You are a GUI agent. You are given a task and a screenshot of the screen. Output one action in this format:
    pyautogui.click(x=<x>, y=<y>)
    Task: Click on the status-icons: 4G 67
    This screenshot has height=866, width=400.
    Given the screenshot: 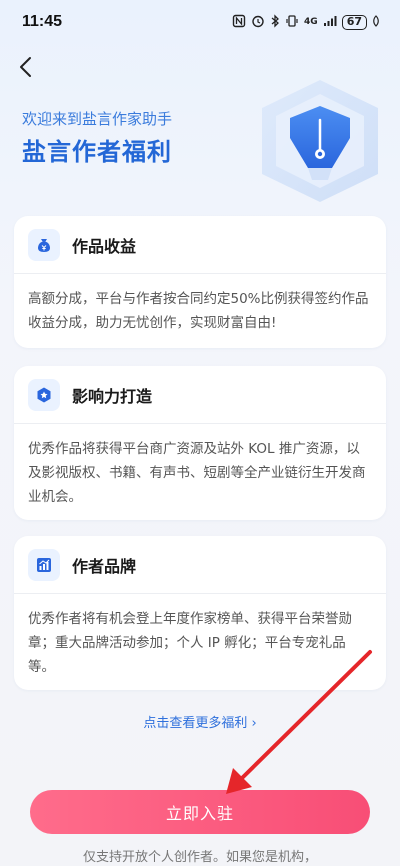 What is the action you would take?
    pyautogui.click(x=306, y=22)
    